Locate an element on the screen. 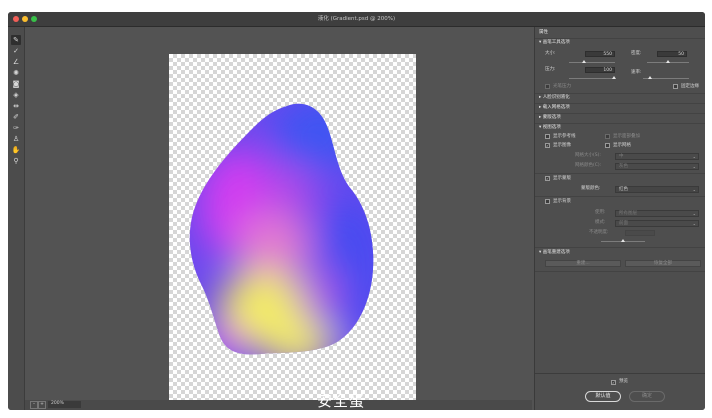  mesh-color-label: 网格颜色(C): is located at coordinates (588, 165).